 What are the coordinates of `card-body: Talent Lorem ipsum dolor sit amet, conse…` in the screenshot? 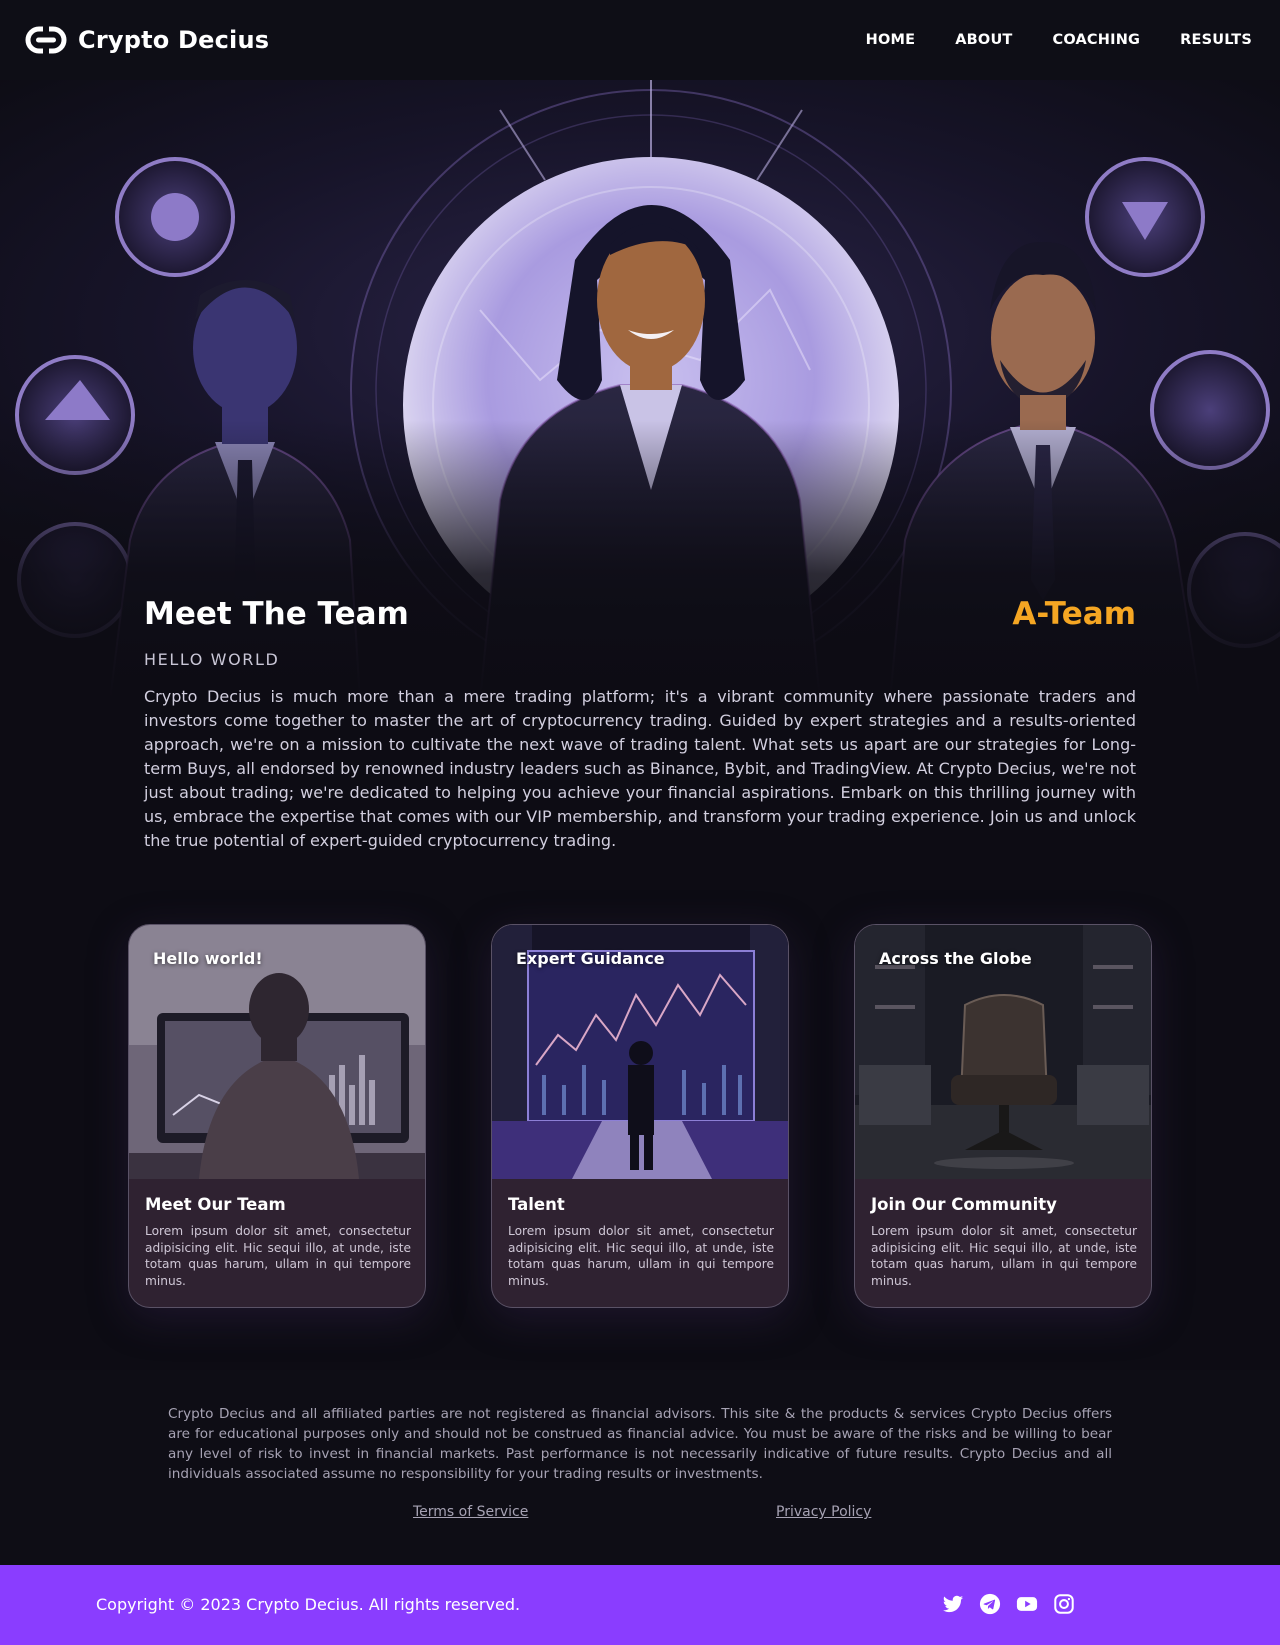 It's located at (640, 1243).